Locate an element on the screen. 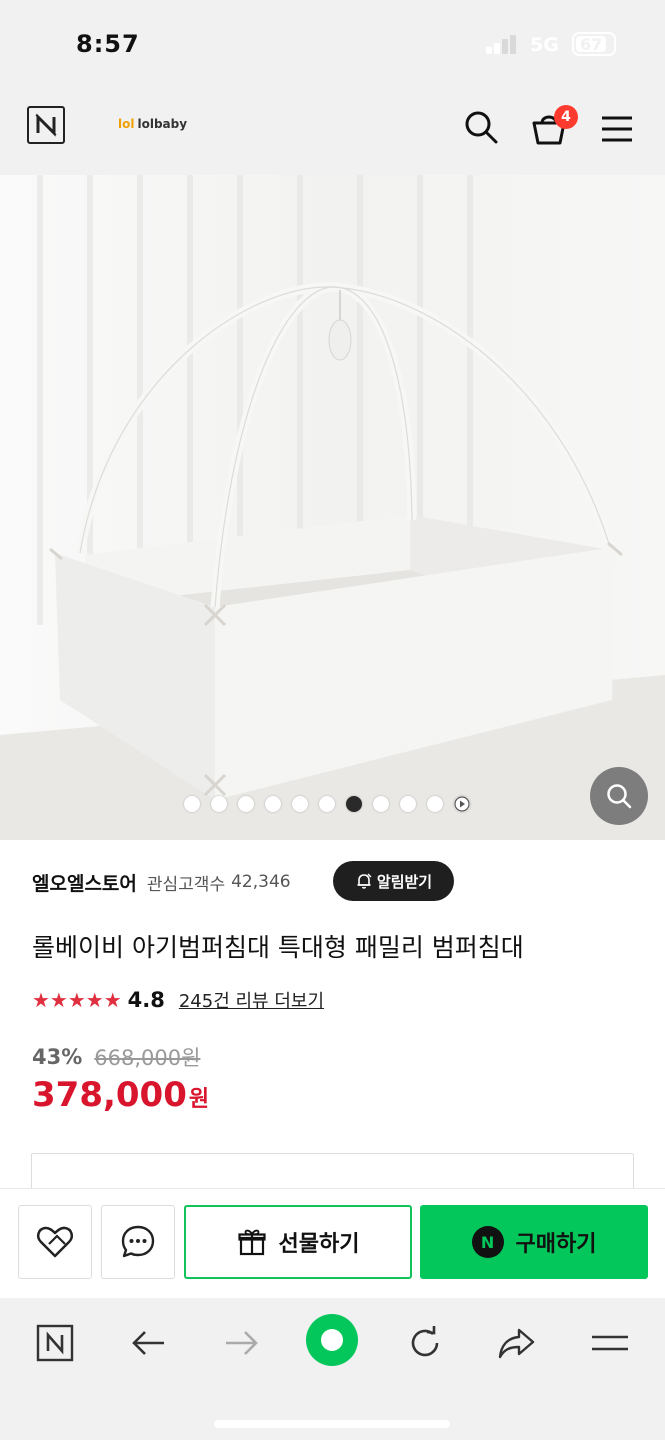  heart-icon is located at coordinates (55, 1242).